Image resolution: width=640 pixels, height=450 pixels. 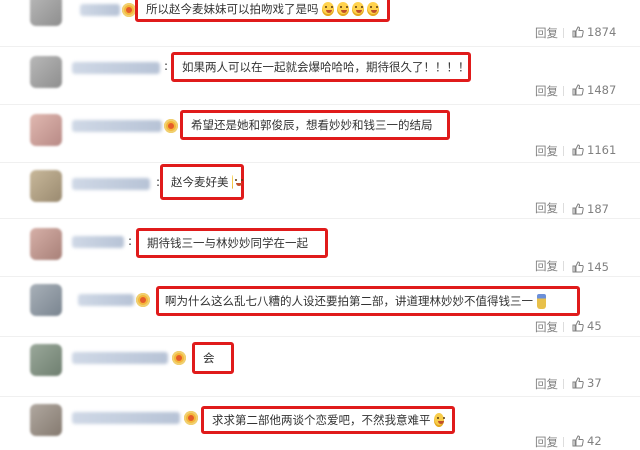 What do you see at coordinates (598, 267) in the screenshot?
I see `like-count: 145` at bounding box center [598, 267].